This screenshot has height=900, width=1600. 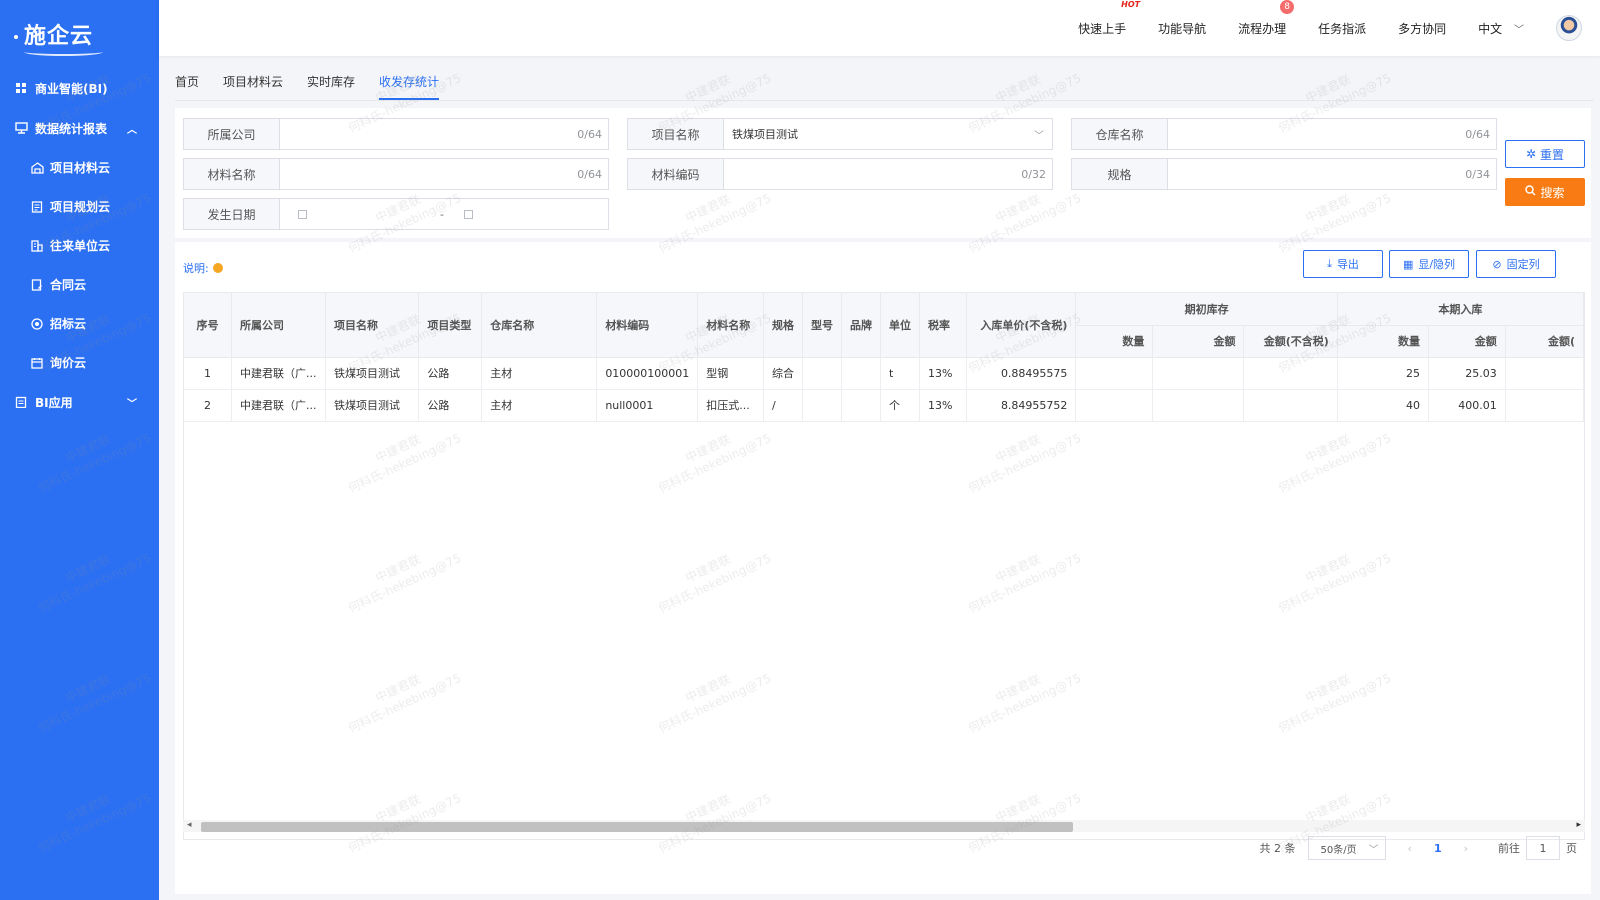 I want to click on cell-opening-amount-nt, so click(x=1290, y=373).